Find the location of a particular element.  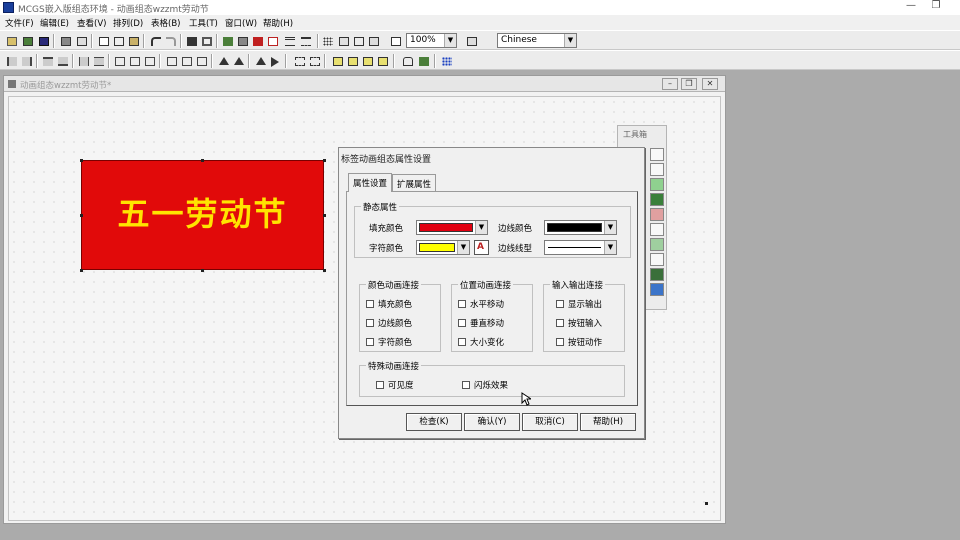

grid-align-icon is located at coordinates (446, 61).